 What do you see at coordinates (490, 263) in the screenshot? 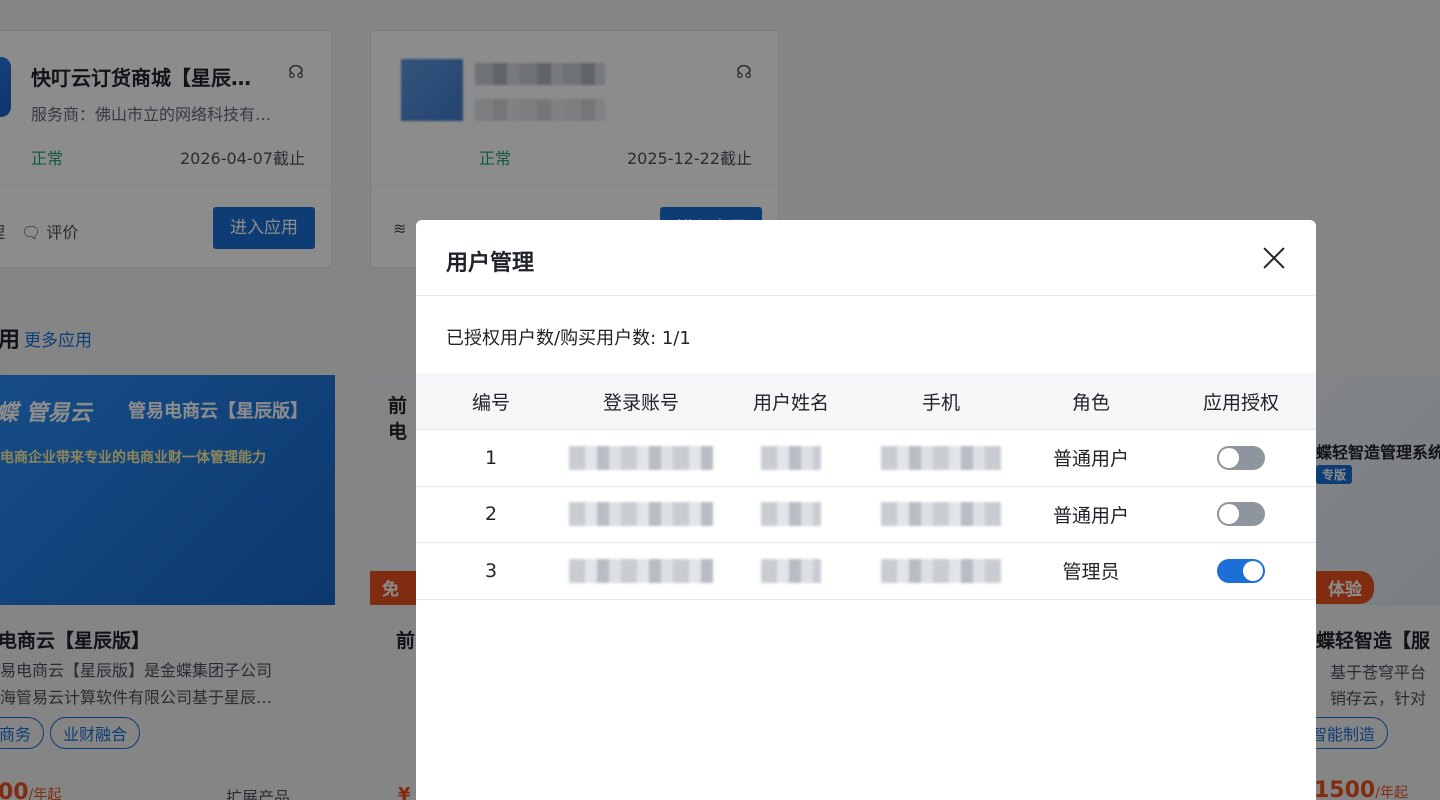
I see `dialog-title: 用户管理` at bounding box center [490, 263].